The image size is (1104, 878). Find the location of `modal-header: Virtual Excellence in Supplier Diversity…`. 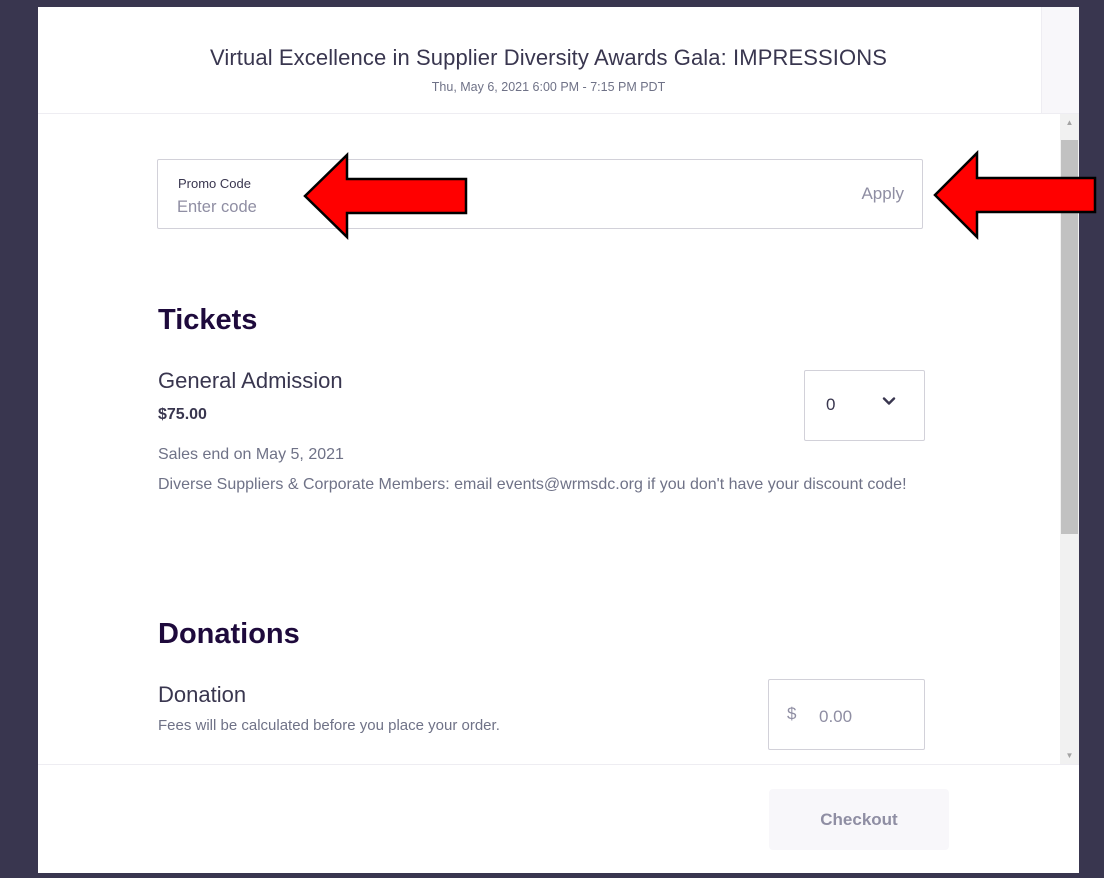

modal-header: Virtual Excellence in Supplier Diversity… is located at coordinates (558, 60).